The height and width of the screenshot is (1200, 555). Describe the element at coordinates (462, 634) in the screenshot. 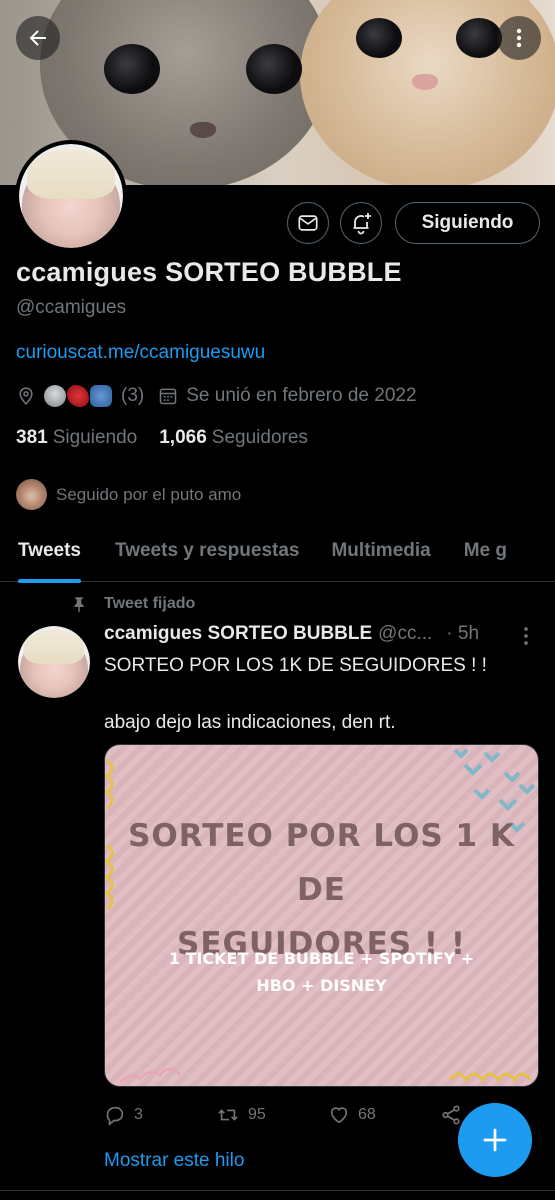

I see `tweet-time: · 5h` at that location.